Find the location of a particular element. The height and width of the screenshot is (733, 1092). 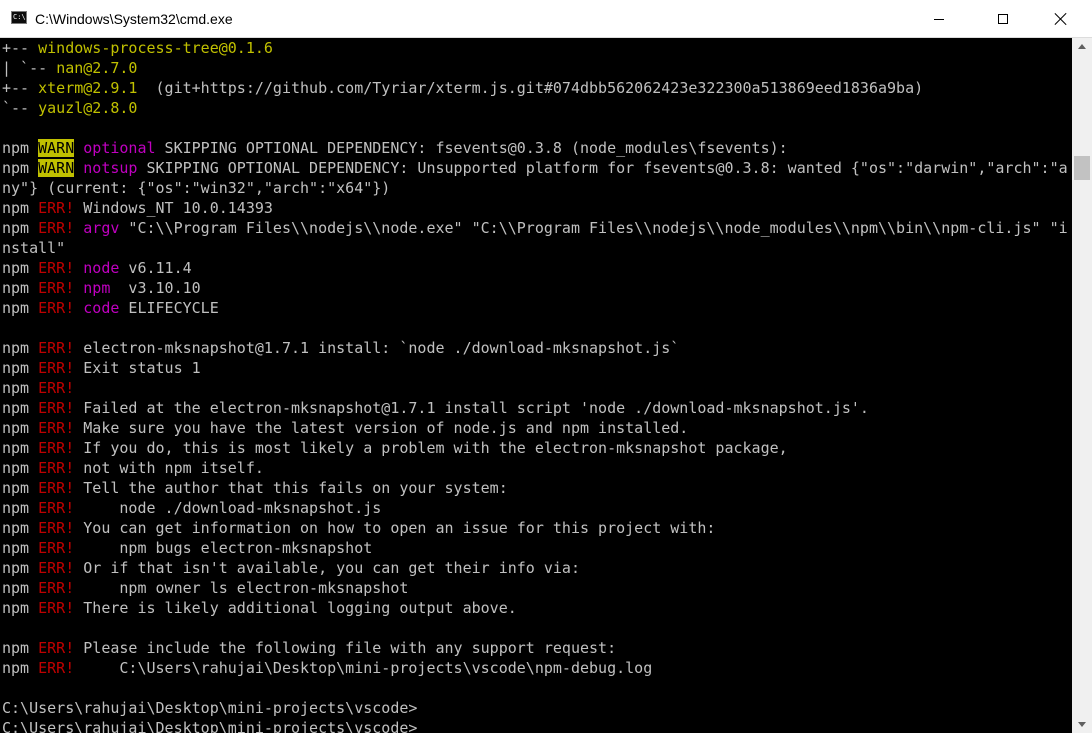

console-line: npm ERR! Windows_NT 10.0.14393 is located at coordinates (535, 208).